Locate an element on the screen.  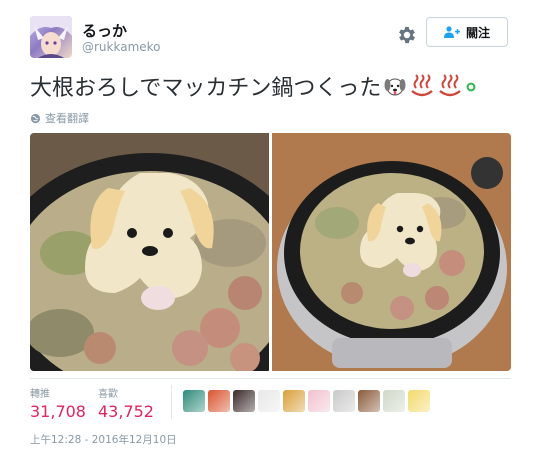
follow-label: 關注 is located at coordinates (477, 32).